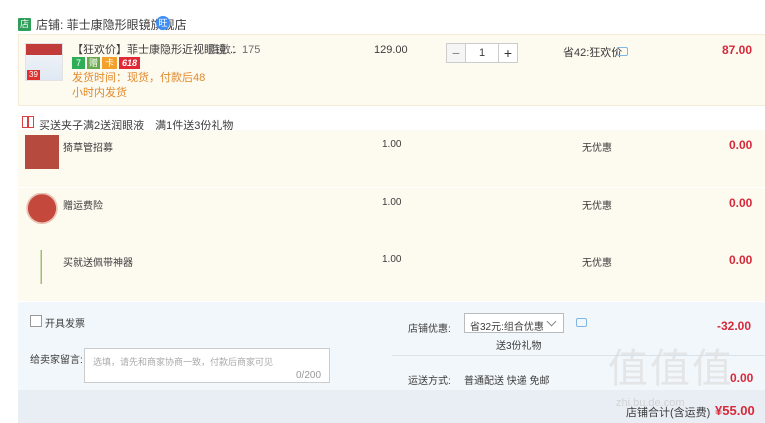 This screenshot has height=423, width=765. Describe the element at coordinates (24, 24) in the screenshot. I see `shop-icon: 店` at that location.